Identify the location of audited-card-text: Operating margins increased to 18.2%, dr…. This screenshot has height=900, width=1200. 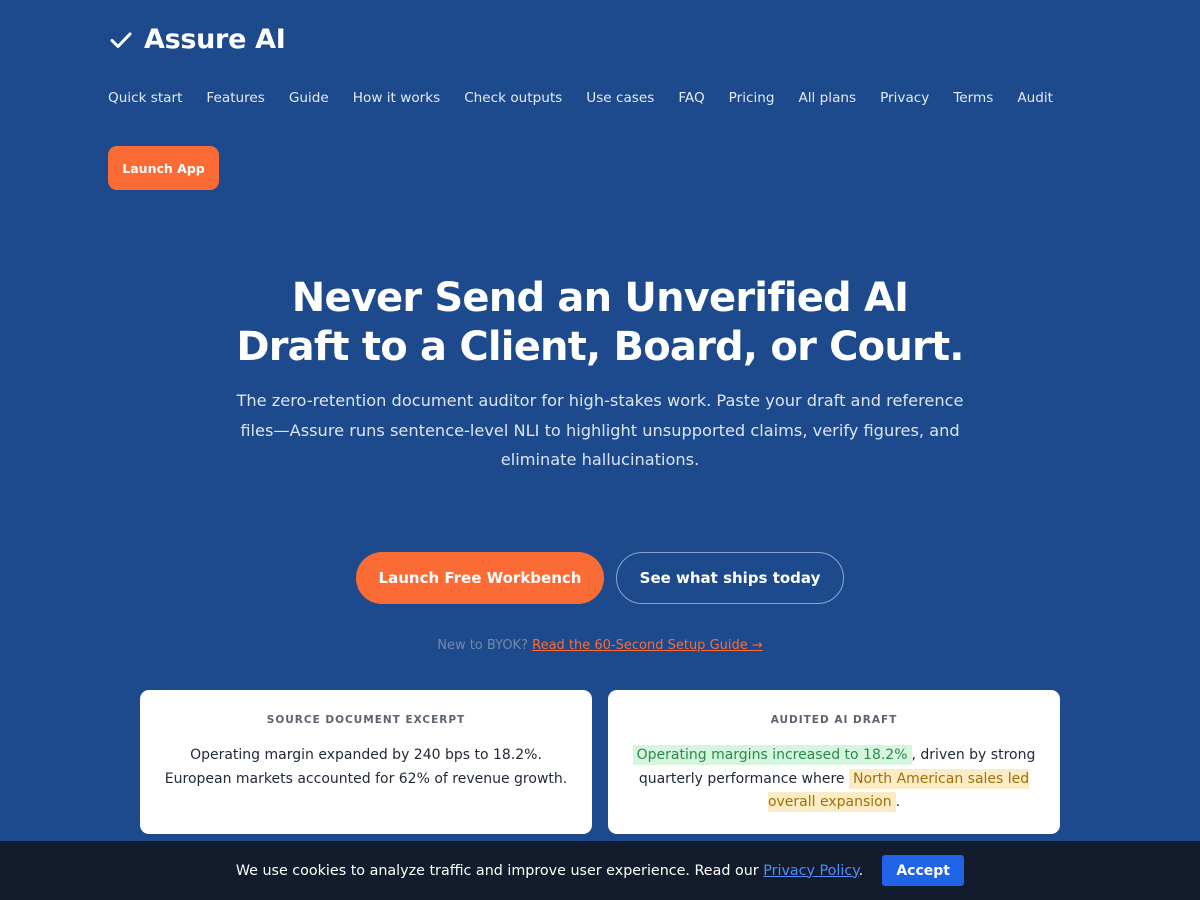
(834, 779).